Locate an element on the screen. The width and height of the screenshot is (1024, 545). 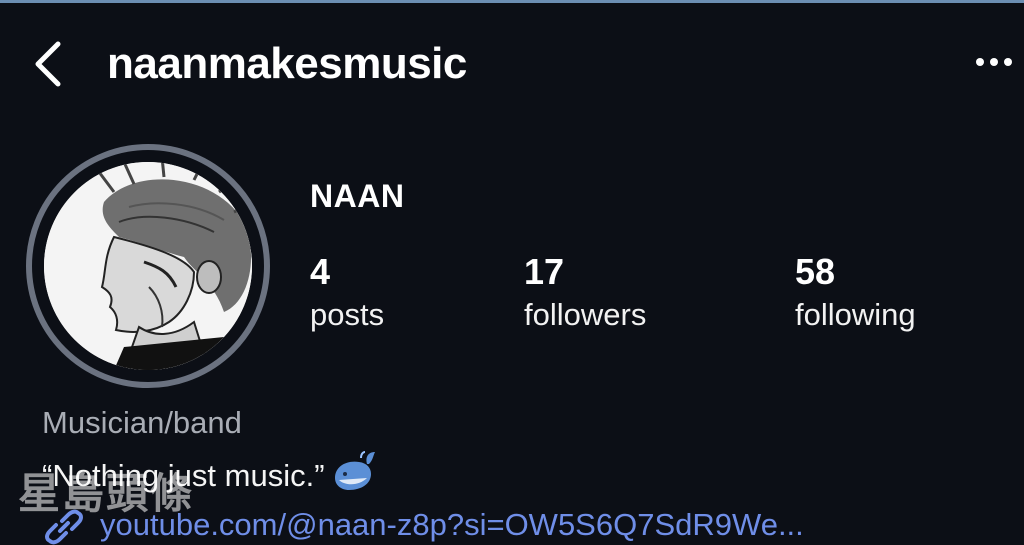
stat-following-count: 58 is located at coordinates (815, 271).